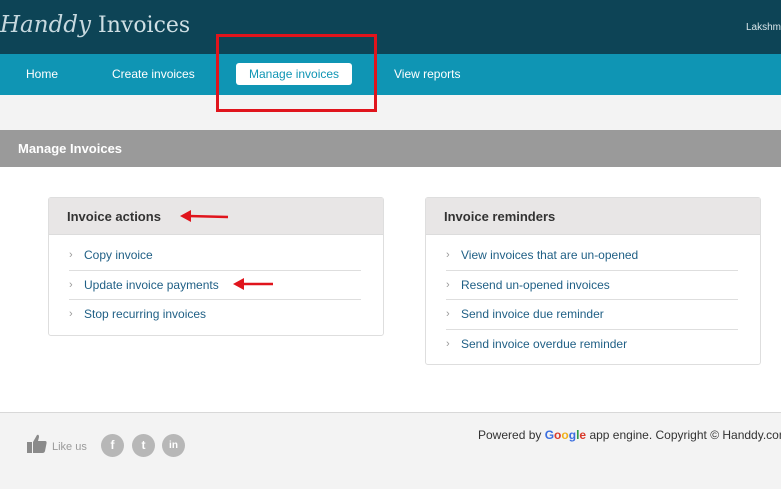  I want to click on linkedin-icon: in, so click(173, 445).